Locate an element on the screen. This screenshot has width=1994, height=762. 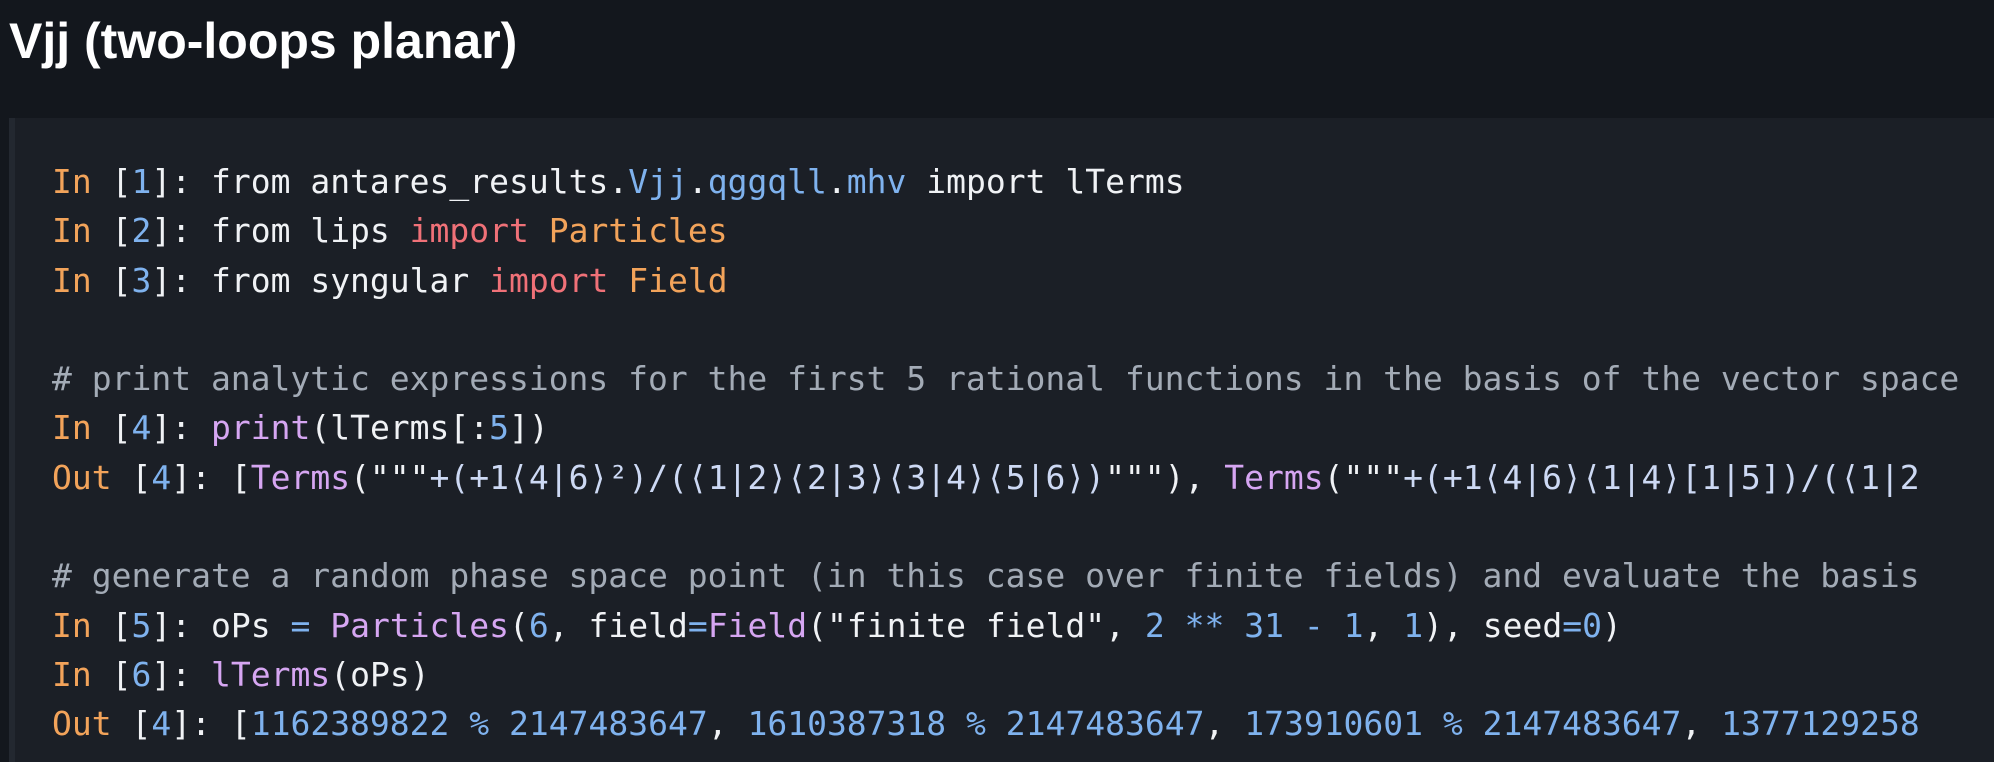
function-name: lTerms is located at coordinates (270, 674).